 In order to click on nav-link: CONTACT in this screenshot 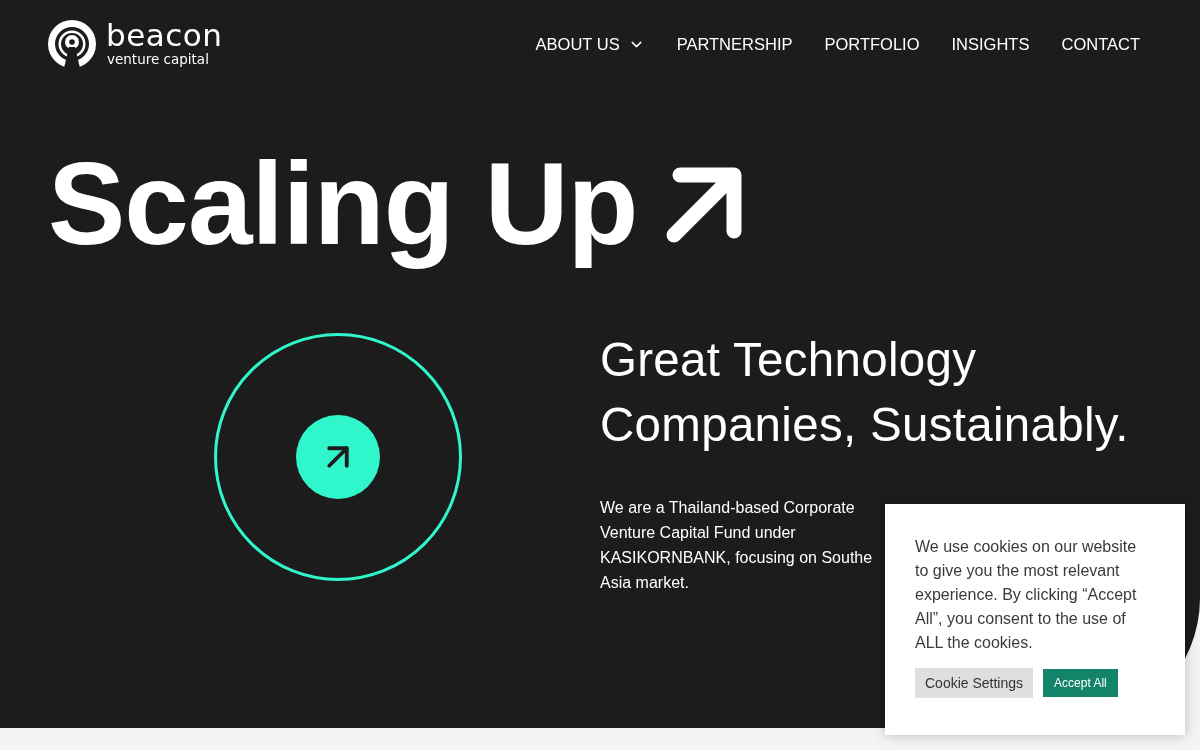, I will do `click(1100, 44)`.